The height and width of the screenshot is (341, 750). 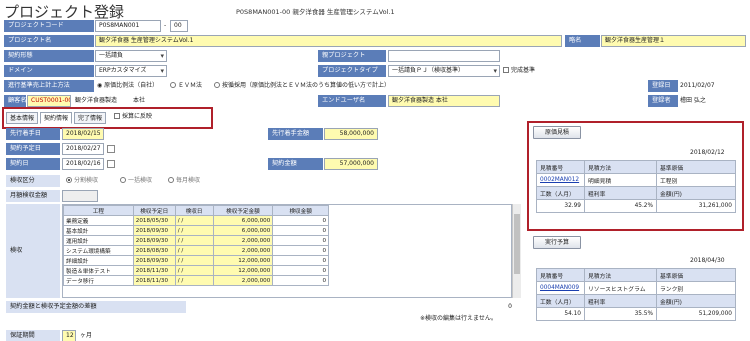 I want to click on cost-estimate-header-row2: 工数（人月） 粗利率 金額(円), so click(x=636, y=193).